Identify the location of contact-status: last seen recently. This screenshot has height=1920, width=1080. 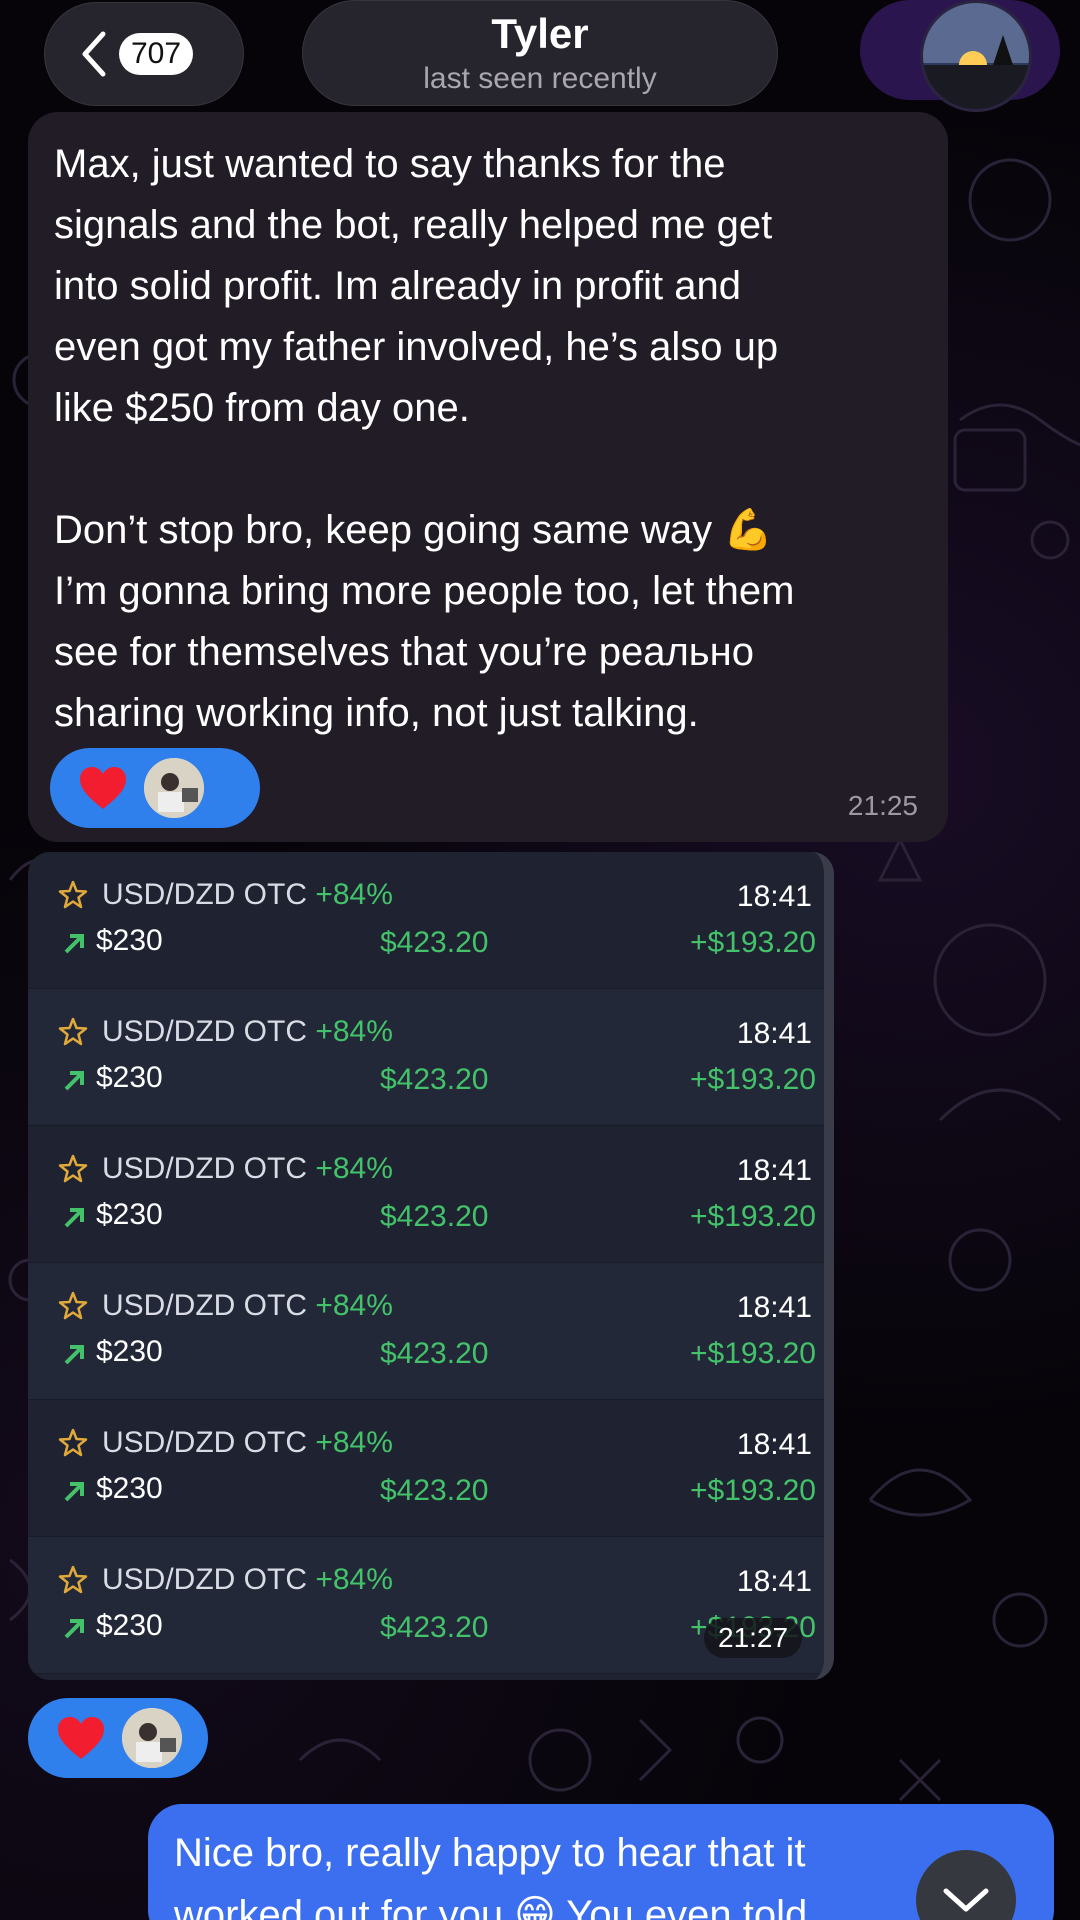
(540, 78).